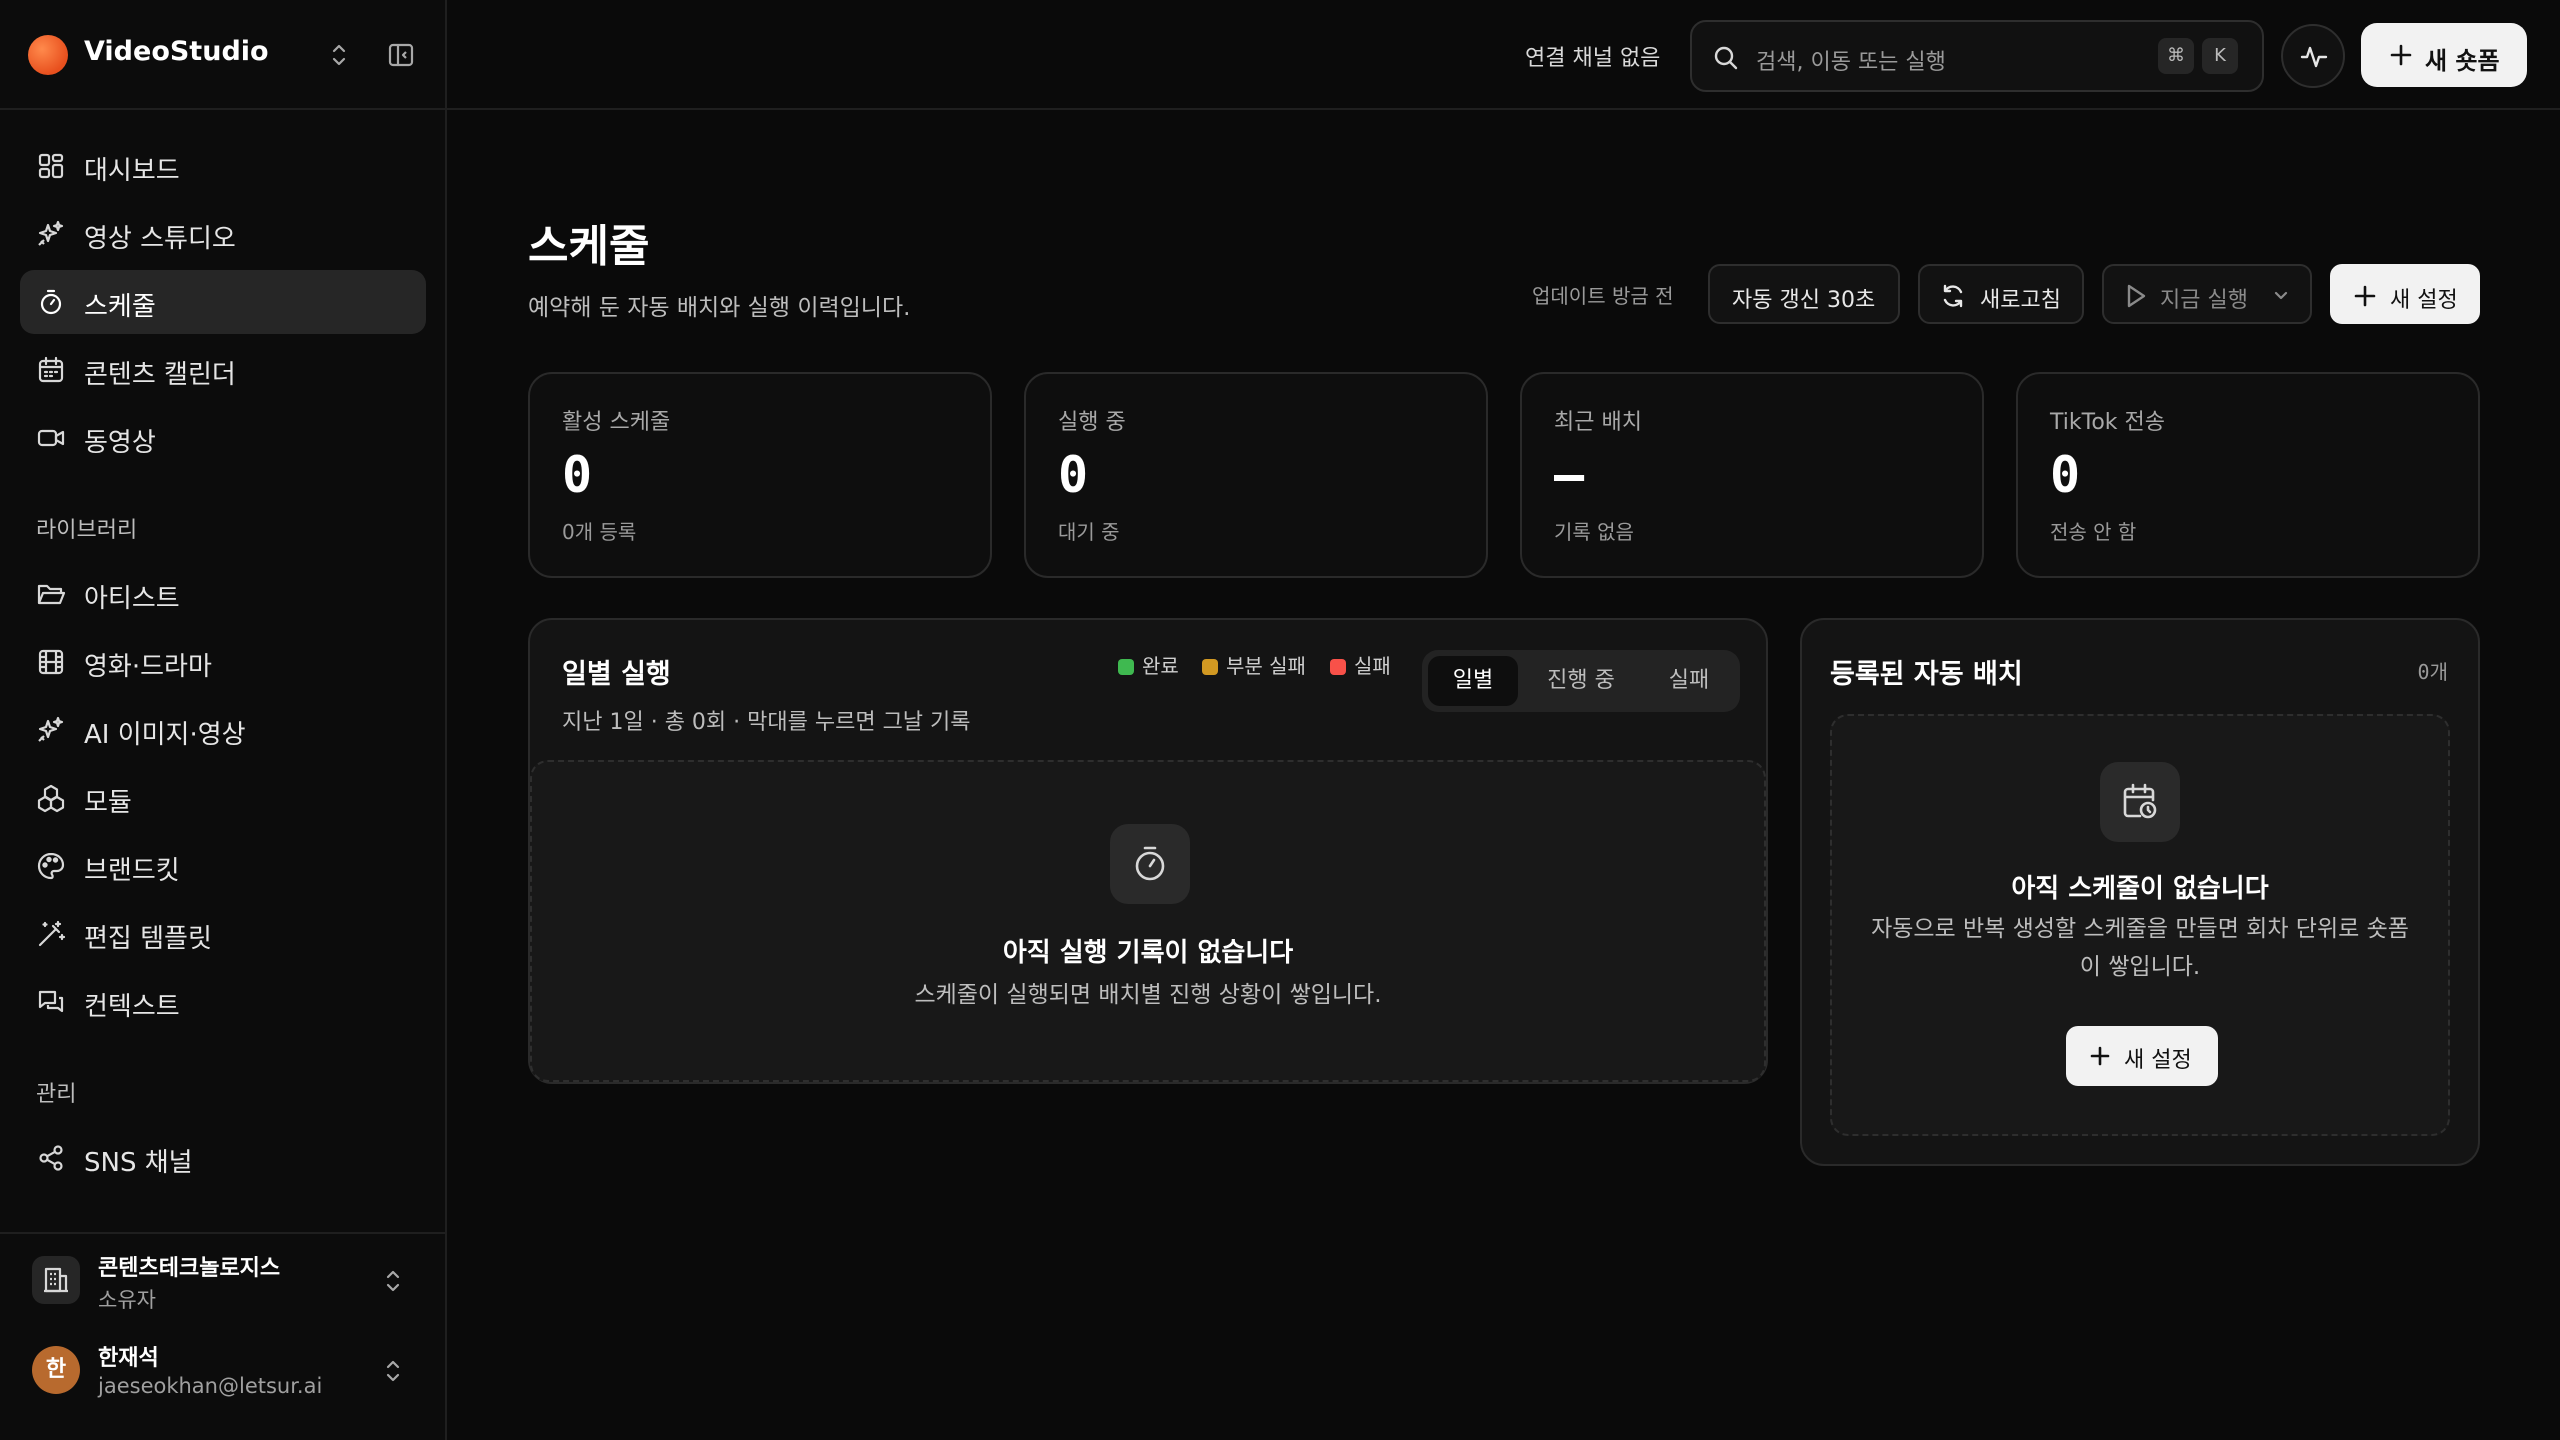 The height and width of the screenshot is (1440, 2560). I want to click on empty-title: 아직 스케줄이 없습니다, so click(2140, 889).